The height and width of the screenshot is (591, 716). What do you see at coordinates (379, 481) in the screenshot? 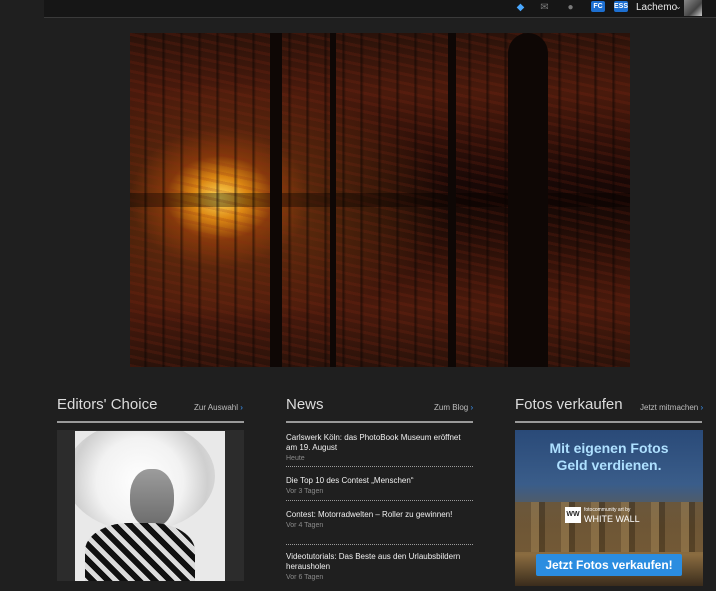
I see `news-headline: Die Top 10 des Contest „Menschen“` at bounding box center [379, 481].